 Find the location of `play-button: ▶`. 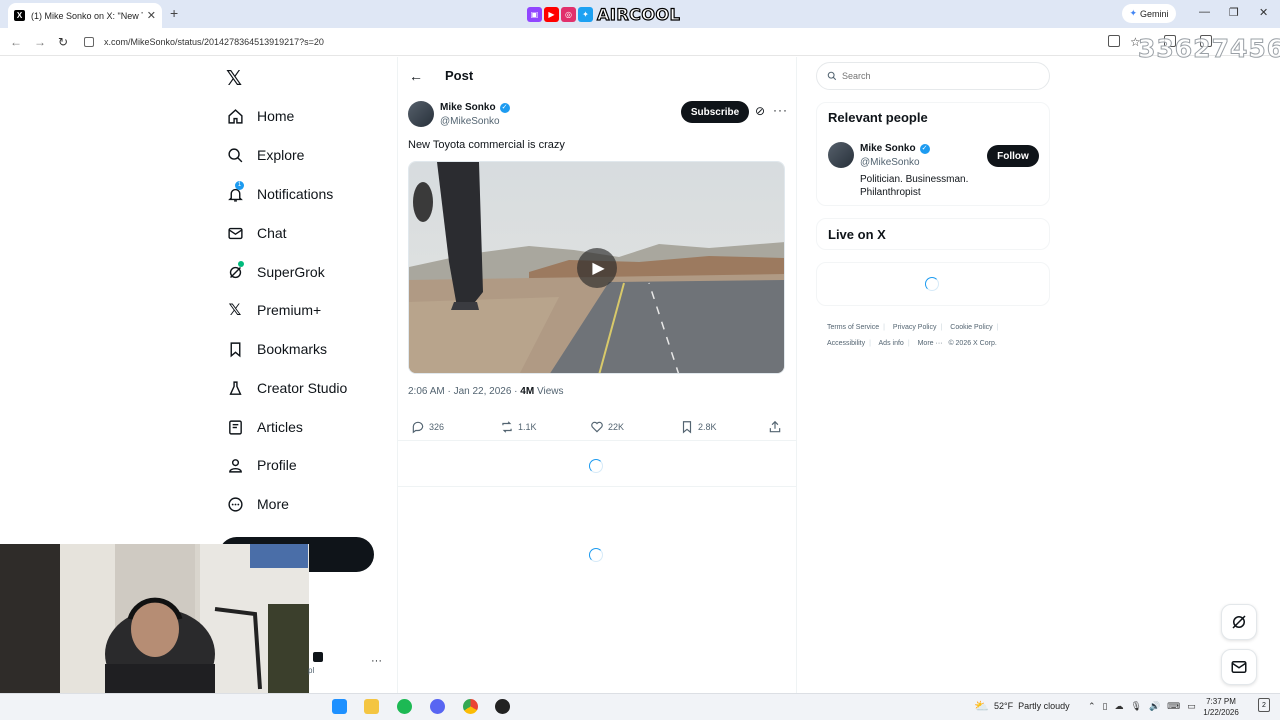

play-button: ▶ is located at coordinates (597, 268).